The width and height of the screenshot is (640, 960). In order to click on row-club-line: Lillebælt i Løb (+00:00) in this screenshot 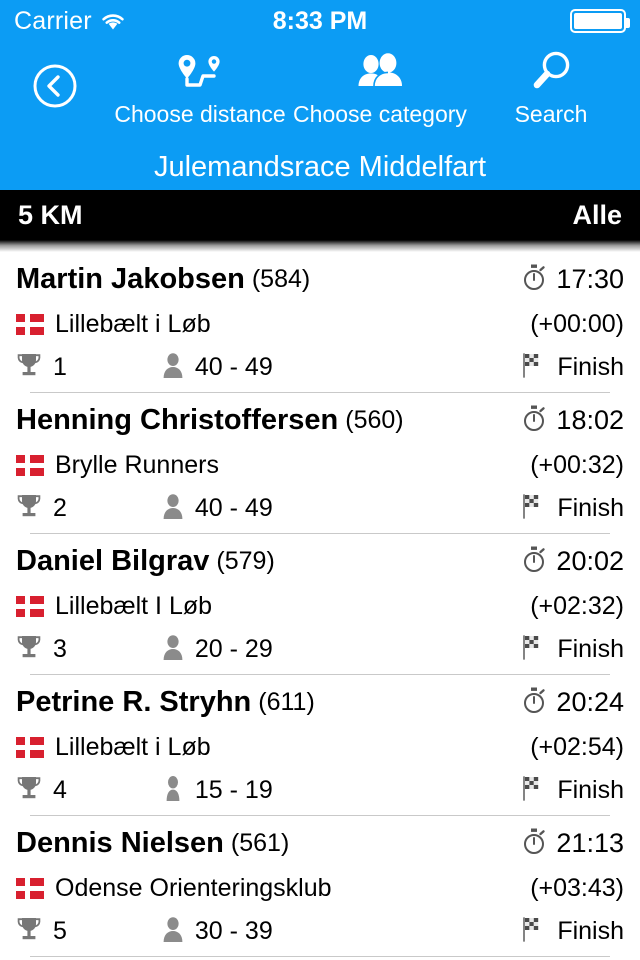, I will do `click(320, 324)`.